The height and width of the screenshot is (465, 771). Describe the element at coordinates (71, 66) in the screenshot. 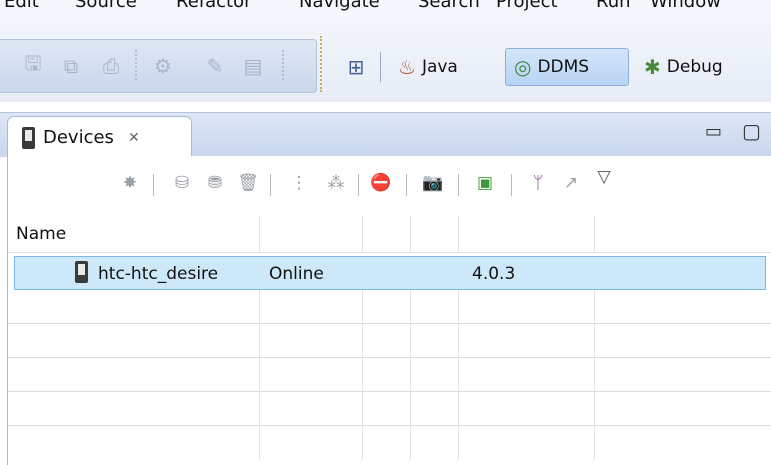

I see `save-all-icon: ⧉` at that location.